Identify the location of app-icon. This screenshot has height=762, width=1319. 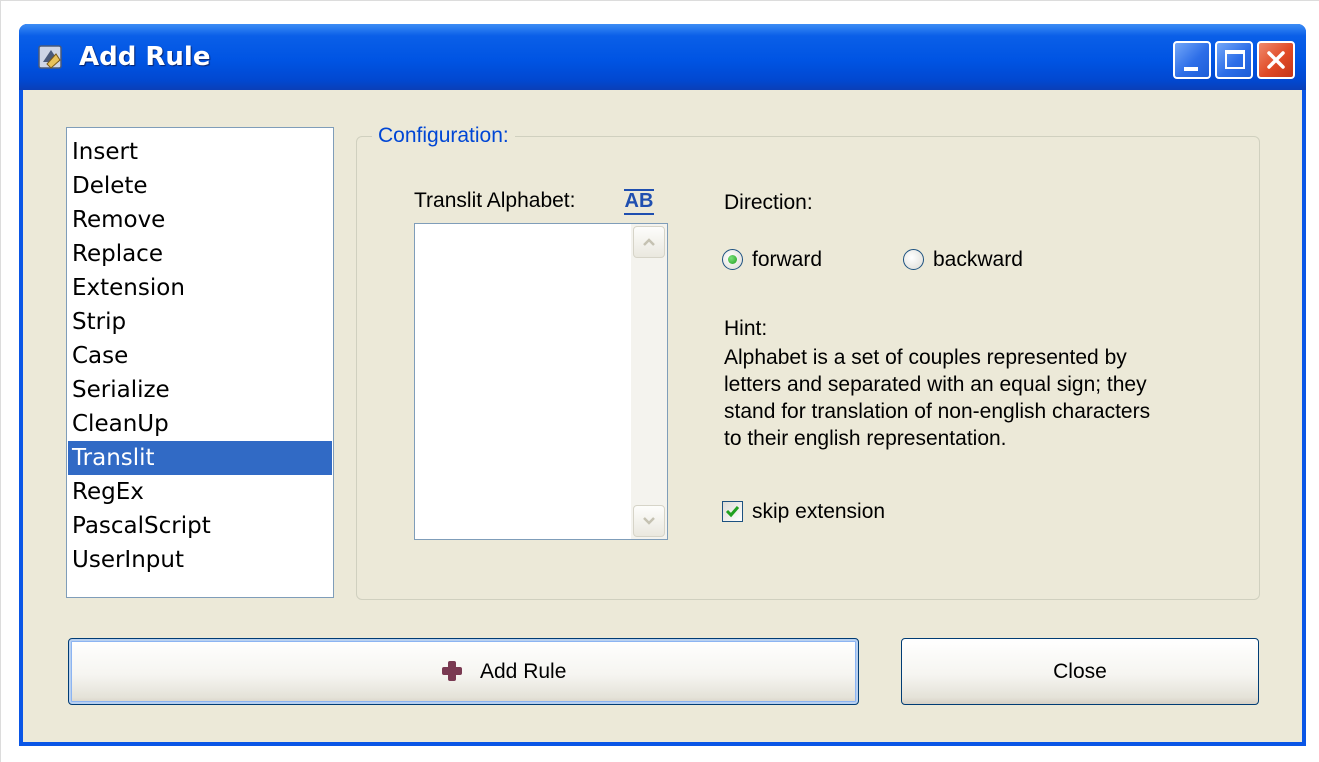
(50, 57).